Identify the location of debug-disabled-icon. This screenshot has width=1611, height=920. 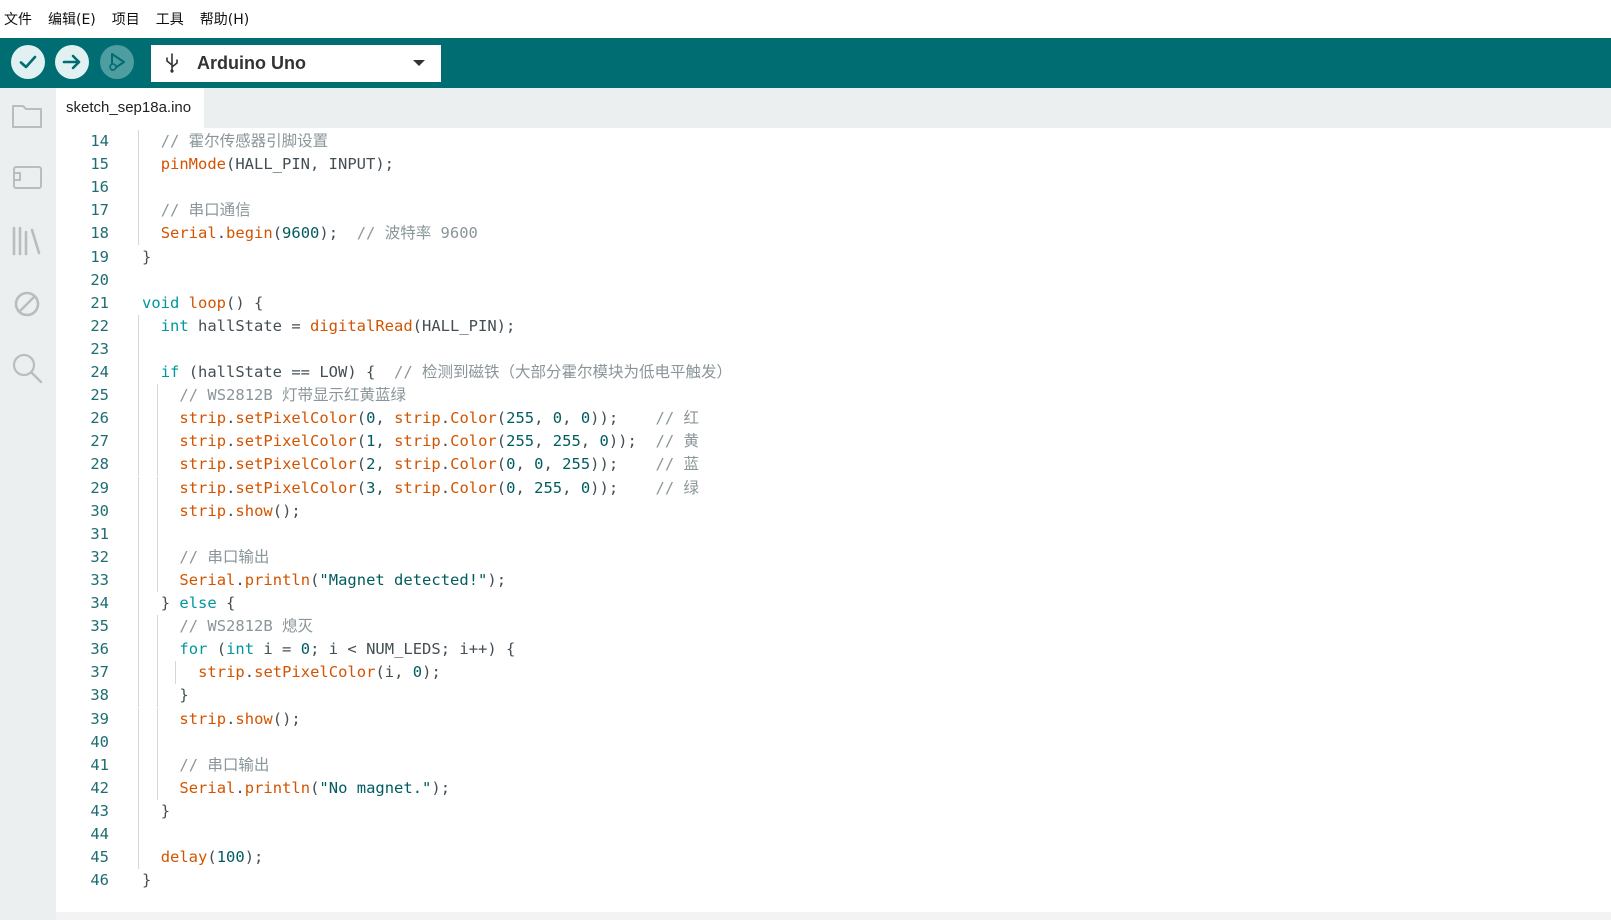
(27, 304).